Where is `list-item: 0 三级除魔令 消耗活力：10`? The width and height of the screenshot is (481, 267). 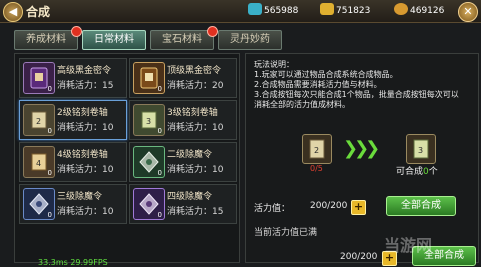
list-item: 0 三级除魔令 消耗活力：10 is located at coordinates (73, 204).